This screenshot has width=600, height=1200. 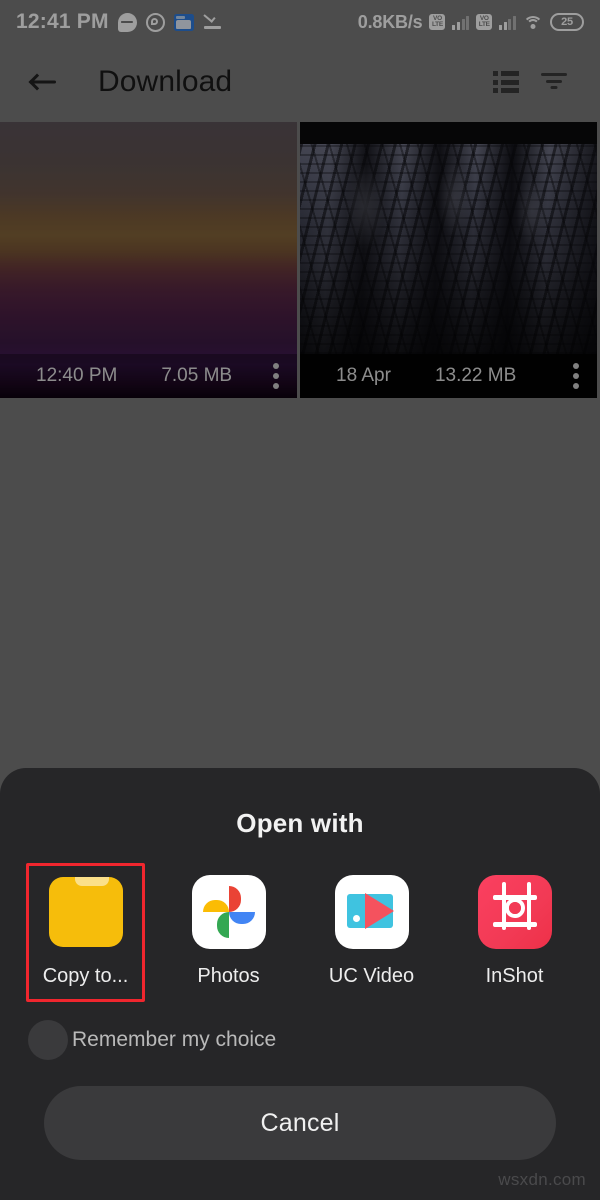 I want to click on folder-icon, so click(x=85, y=912).